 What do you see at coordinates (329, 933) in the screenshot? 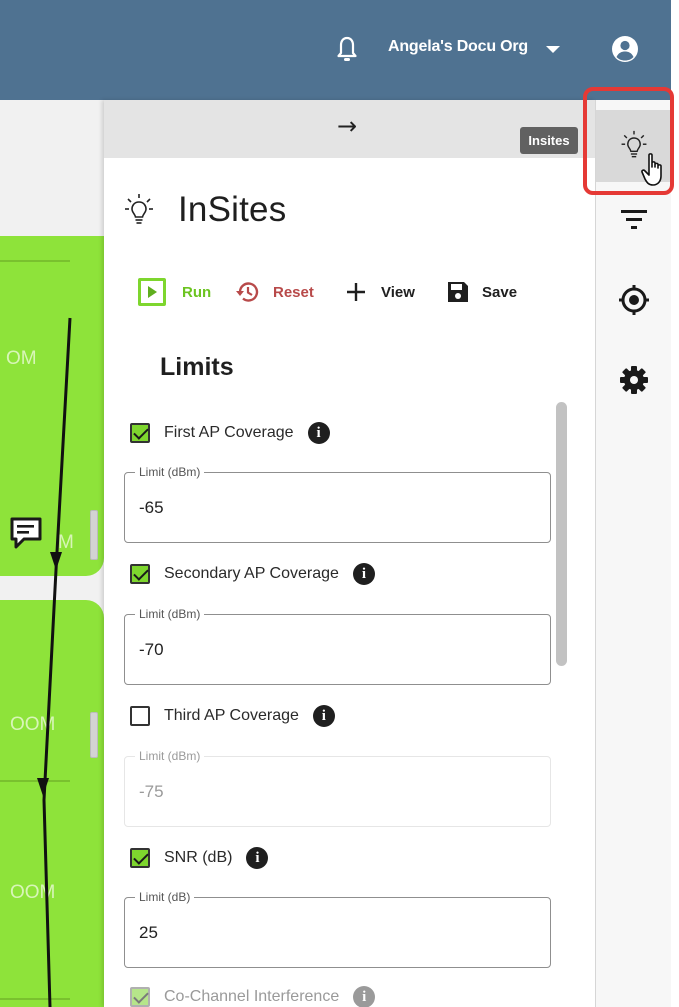
I see `snr-limit-input` at bounding box center [329, 933].